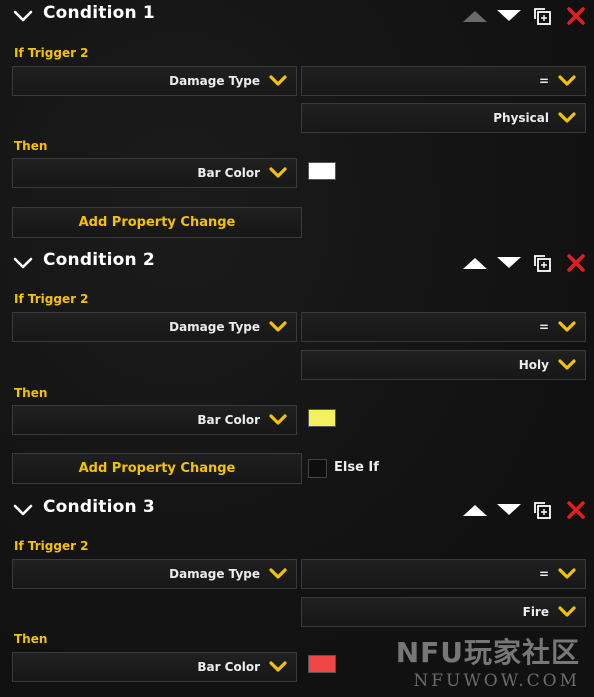 The width and height of the screenshot is (594, 697). Describe the element at coordinates (317, 468) in the screenshot. I see `else-if-checkbox` at that location.